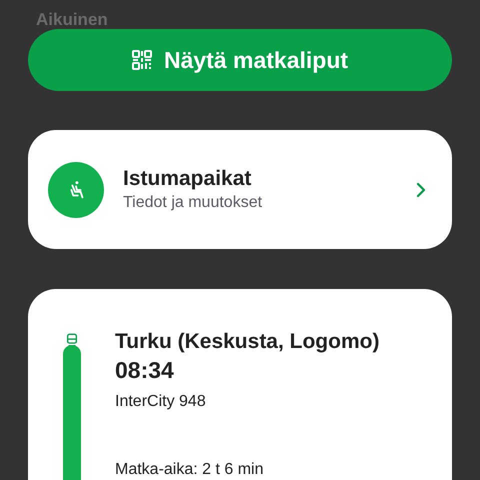 The height and width of the screenshot is (480, 480). Describe the element at coordinates (189, 470) in the screenshot. I see `travel-duration: Matka-aika: 2 t 6 min` at that location.